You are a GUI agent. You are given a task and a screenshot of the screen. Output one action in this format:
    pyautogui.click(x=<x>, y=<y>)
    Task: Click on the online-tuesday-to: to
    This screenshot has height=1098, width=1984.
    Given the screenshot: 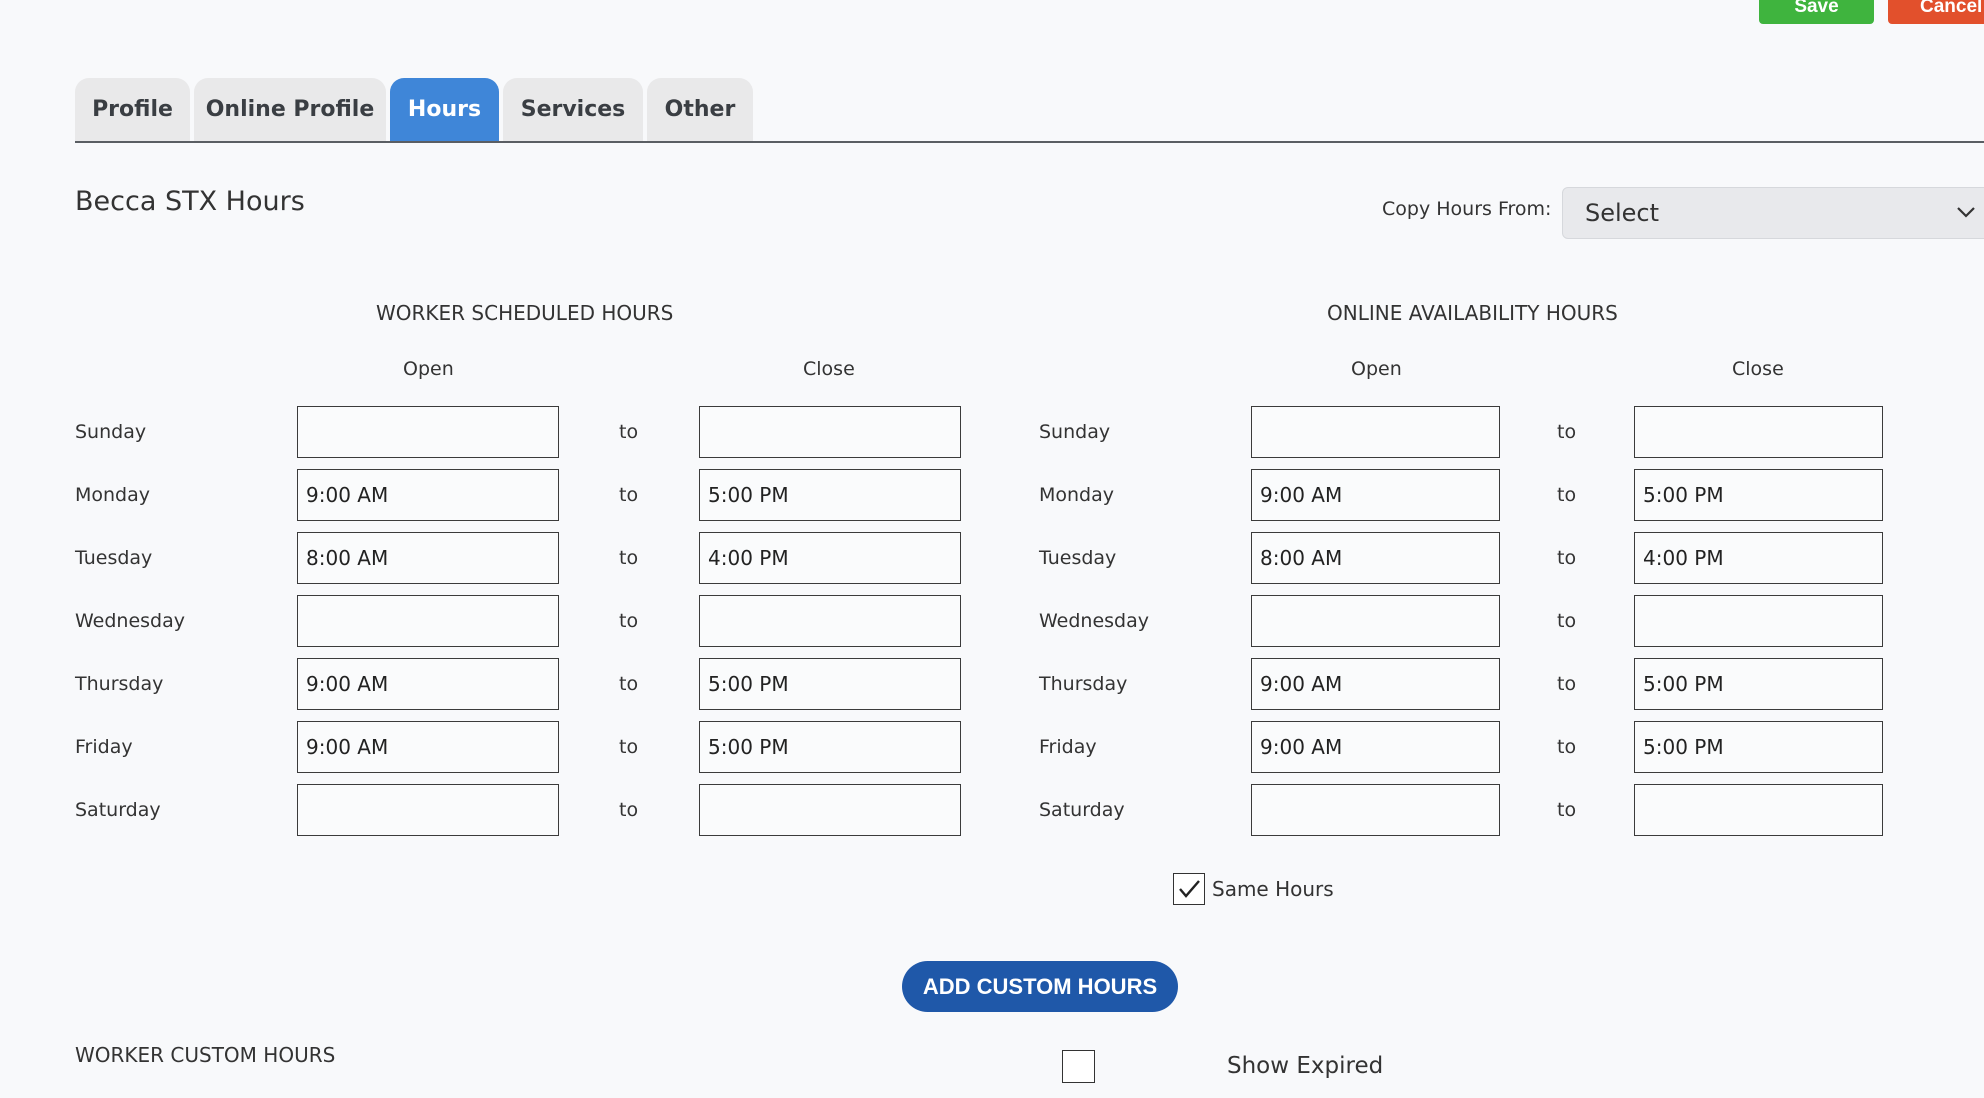 What is the action you would take?
    pyautogui.click(x=1567, y=558)
    